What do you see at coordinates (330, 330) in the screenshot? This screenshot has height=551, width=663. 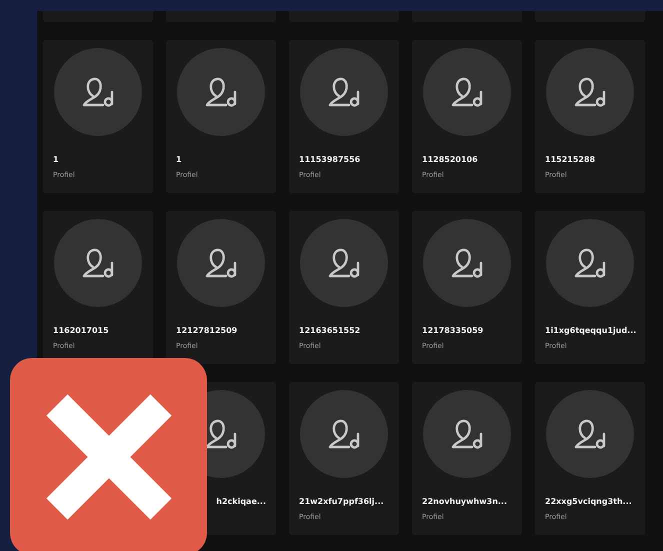 I see `profile-name: 12163651552` at bounding box center [330, 330].